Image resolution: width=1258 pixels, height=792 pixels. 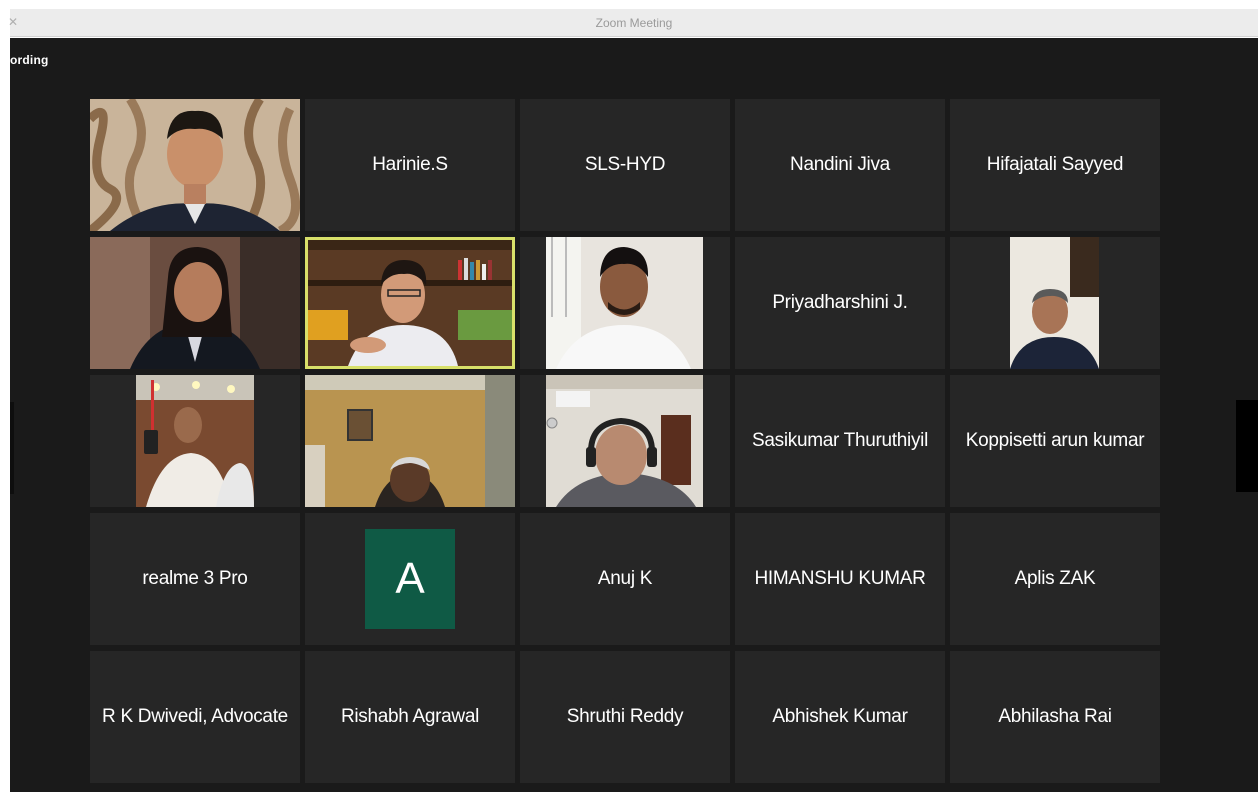 I want to click on participant-tile: SLS-HYD, so click(x=625, y=165).